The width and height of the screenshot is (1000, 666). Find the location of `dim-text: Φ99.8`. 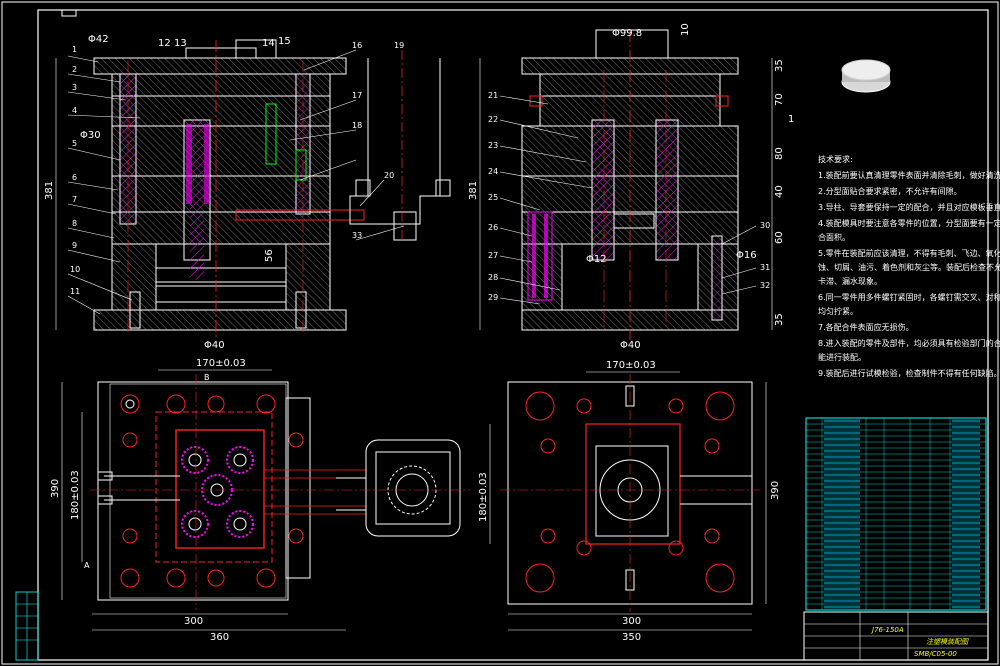

dim-text: Φ99.8 is located at coordinates (627, 33).